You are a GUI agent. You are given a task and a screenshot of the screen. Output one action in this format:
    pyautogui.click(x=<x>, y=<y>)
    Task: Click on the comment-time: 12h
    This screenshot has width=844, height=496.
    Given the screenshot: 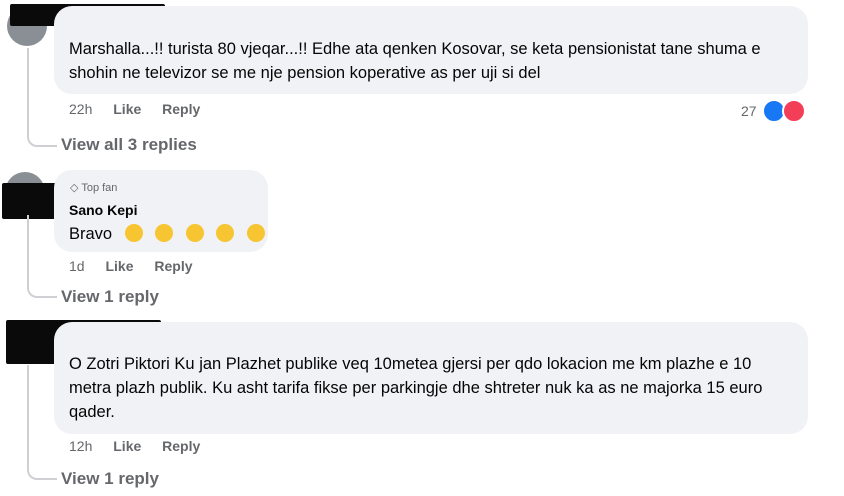 What is the action you would take?
    pyautogui.click(x=80, y=446)
    